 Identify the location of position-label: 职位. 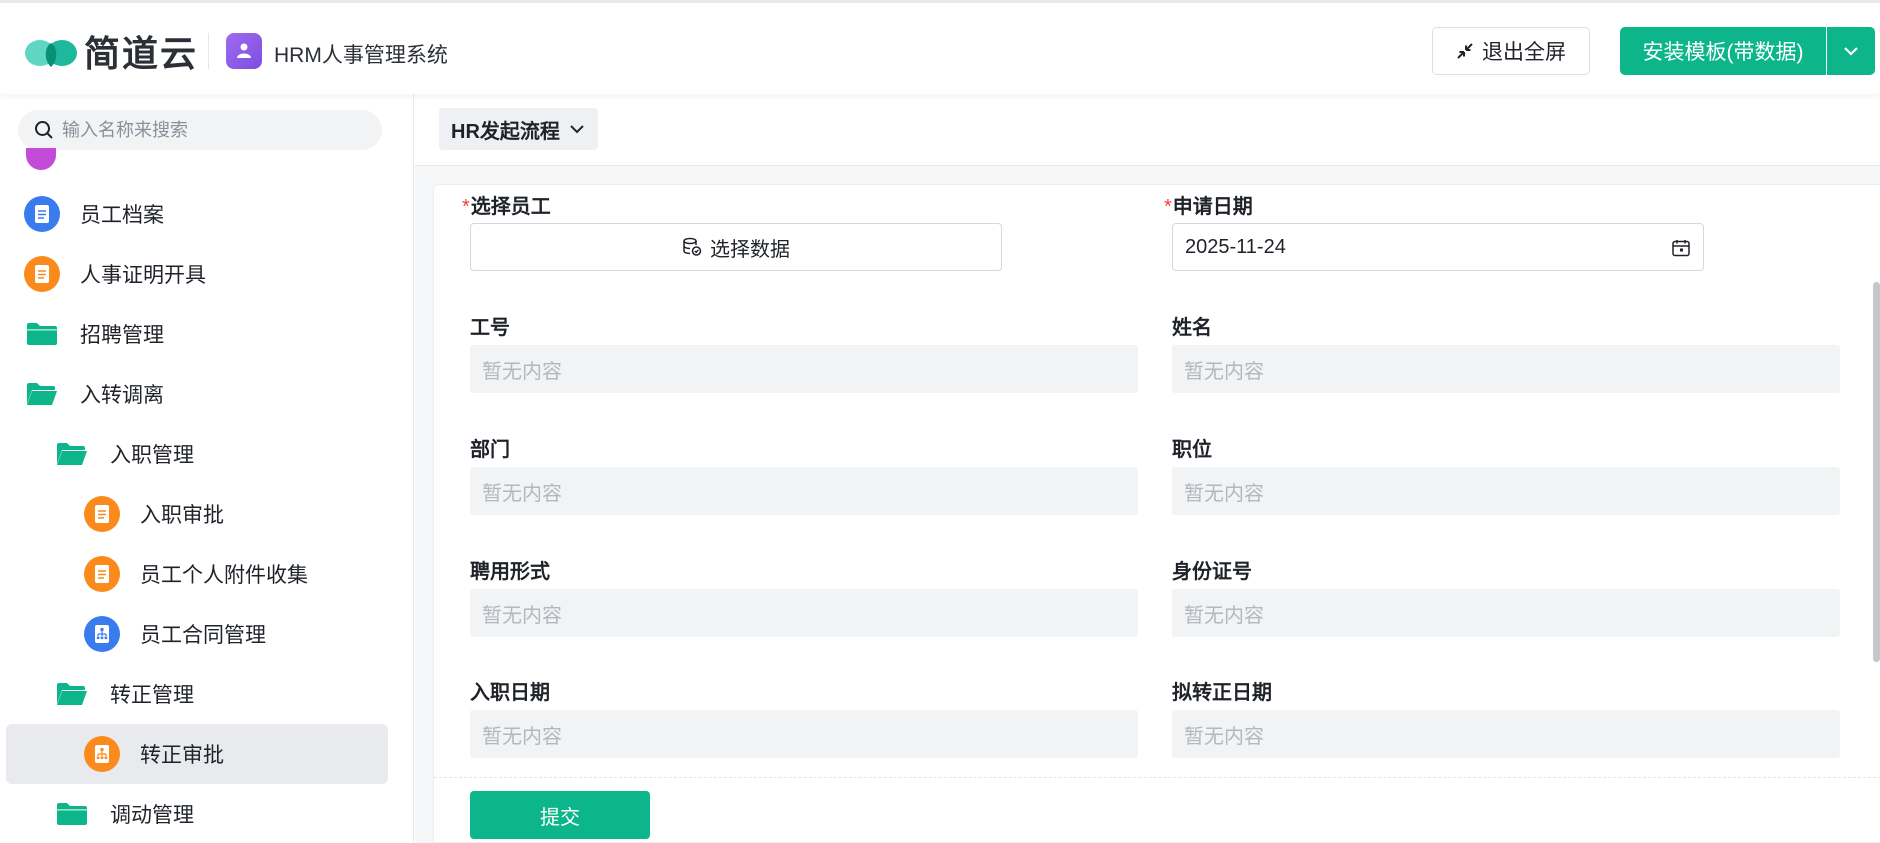
(1192, 450).